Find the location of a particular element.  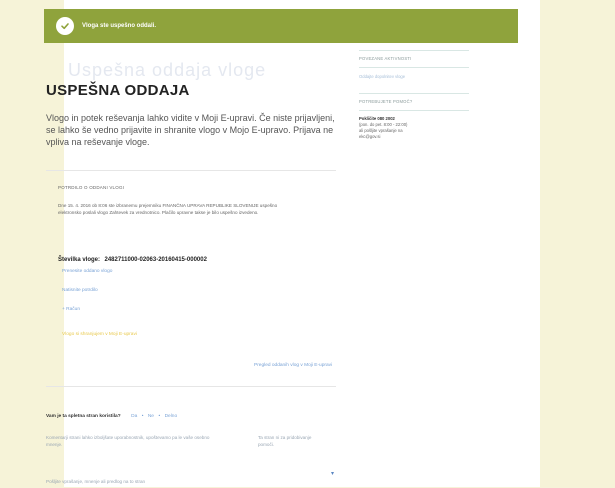

ghost-heading: Uspešna oddaja vloge is located at coordinates (167, 70).